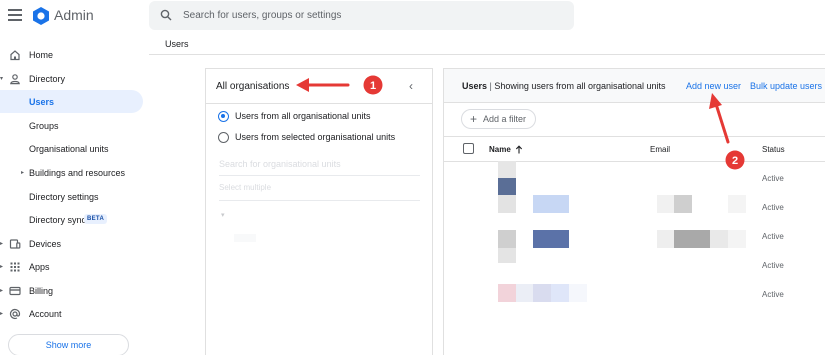  I want to click on radio-selected-org-units: Users from selected organisational units, so click(306, 137).